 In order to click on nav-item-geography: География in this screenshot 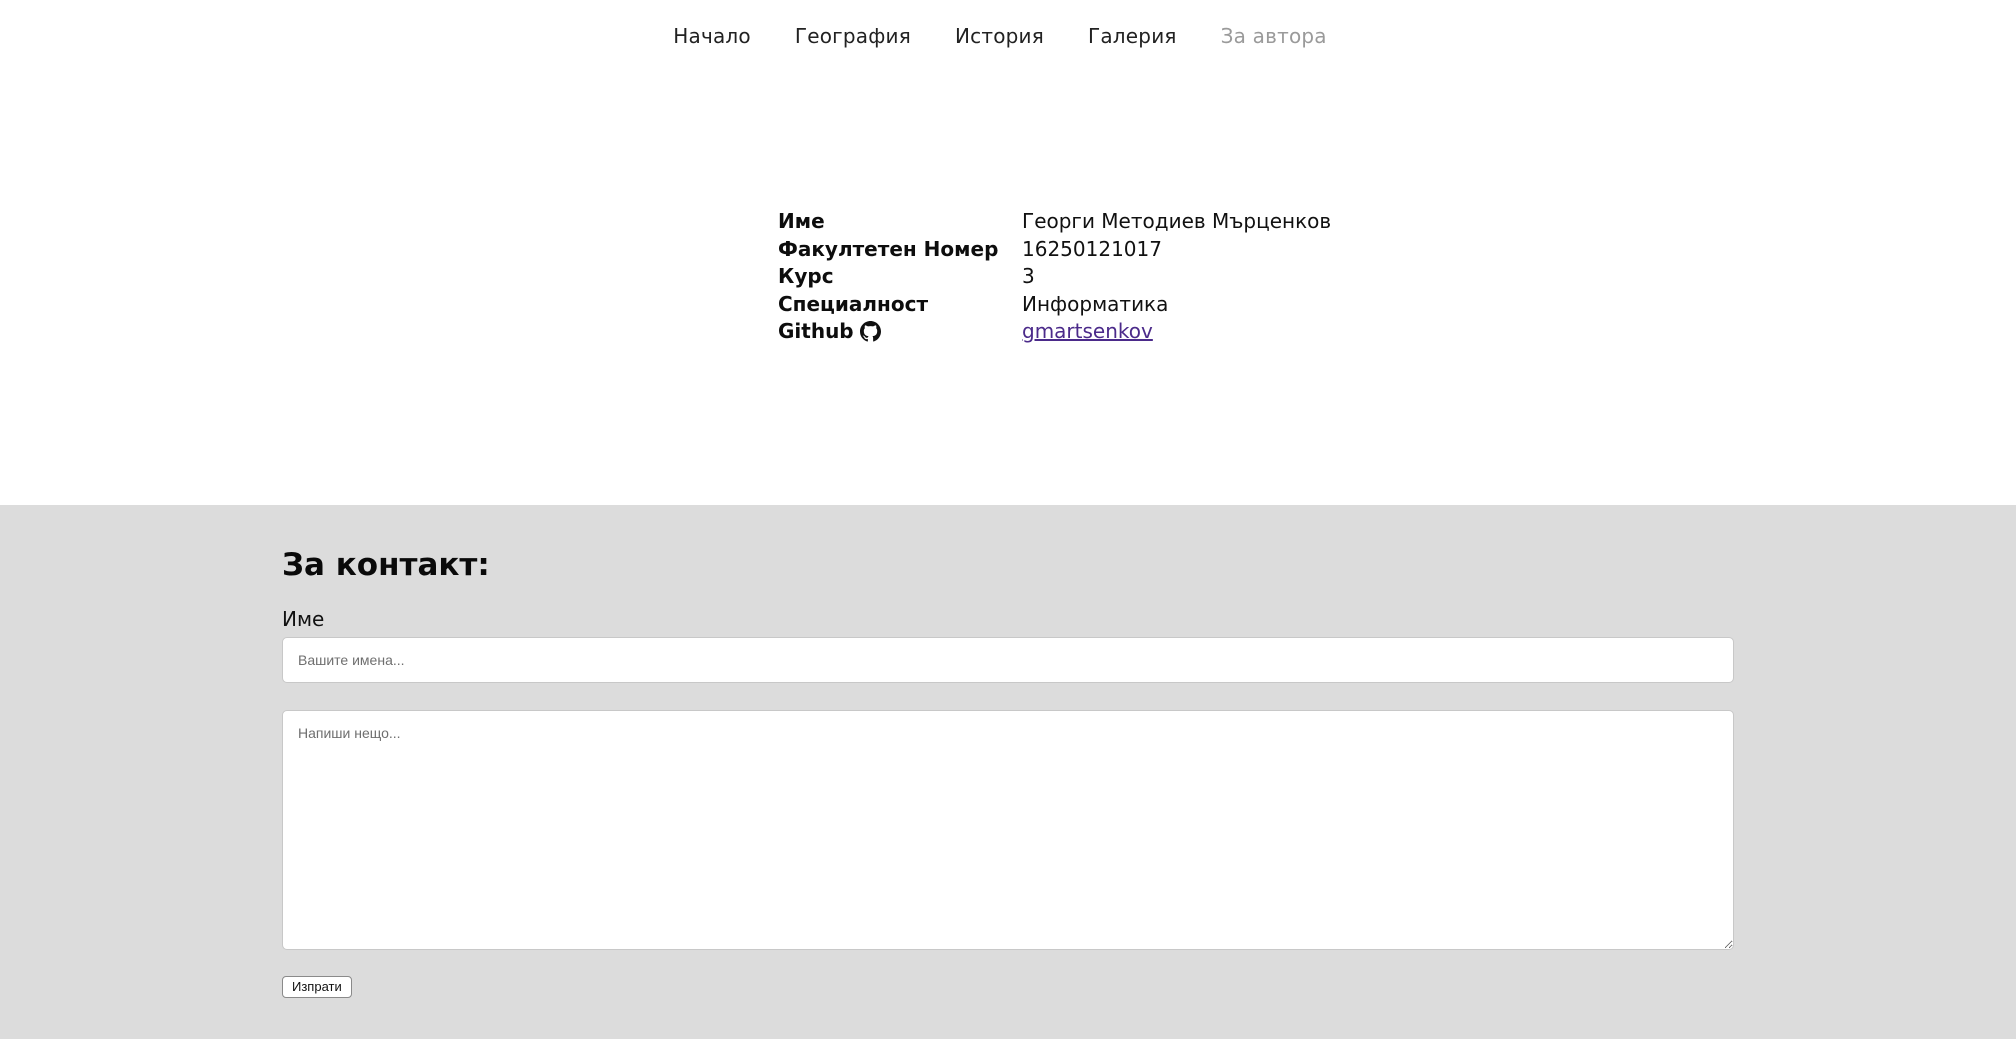, I will do `click(853, 36)`.